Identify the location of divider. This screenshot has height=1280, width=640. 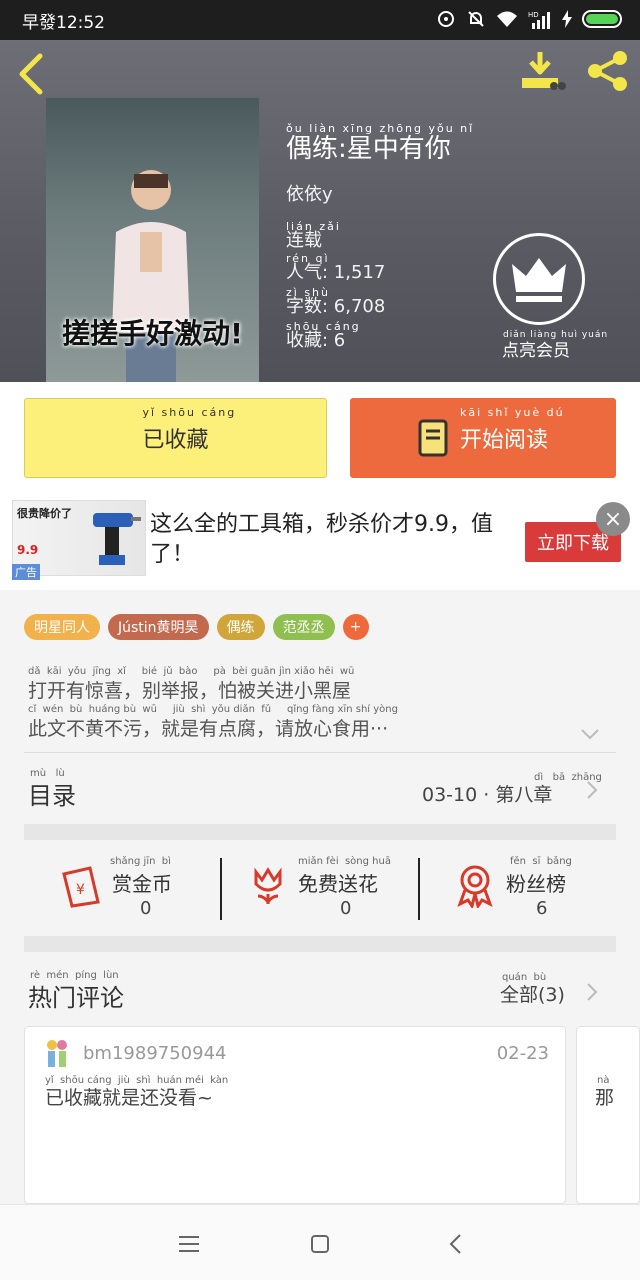
(320, 752).